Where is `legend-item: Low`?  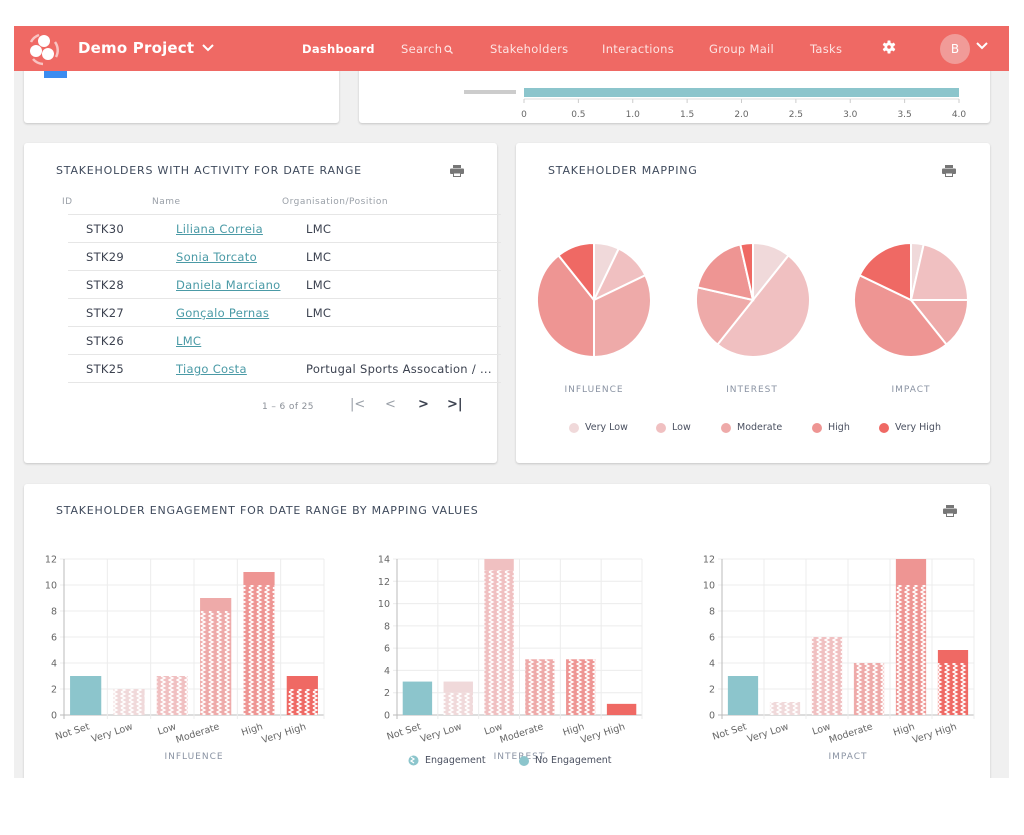 legend-item: Low is located at coordinates (673, 427).